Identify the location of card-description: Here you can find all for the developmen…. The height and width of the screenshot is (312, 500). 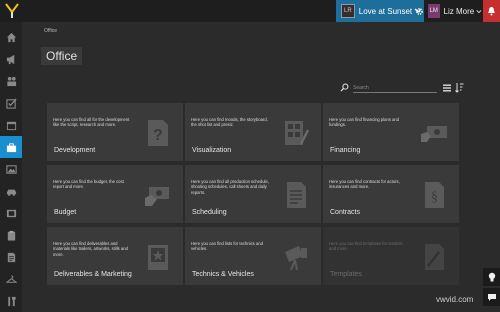
(91, 122).